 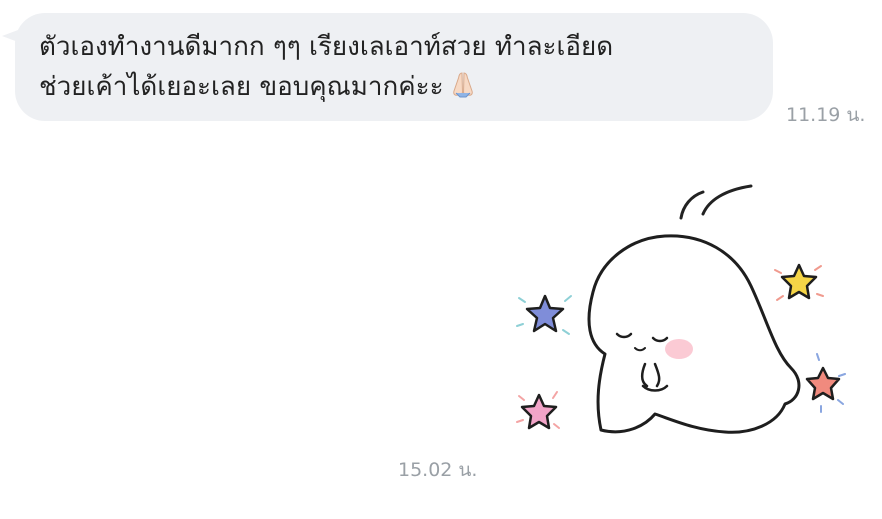 I want to click on sticker-time: 15.02 น., so click(x=438, y=470).